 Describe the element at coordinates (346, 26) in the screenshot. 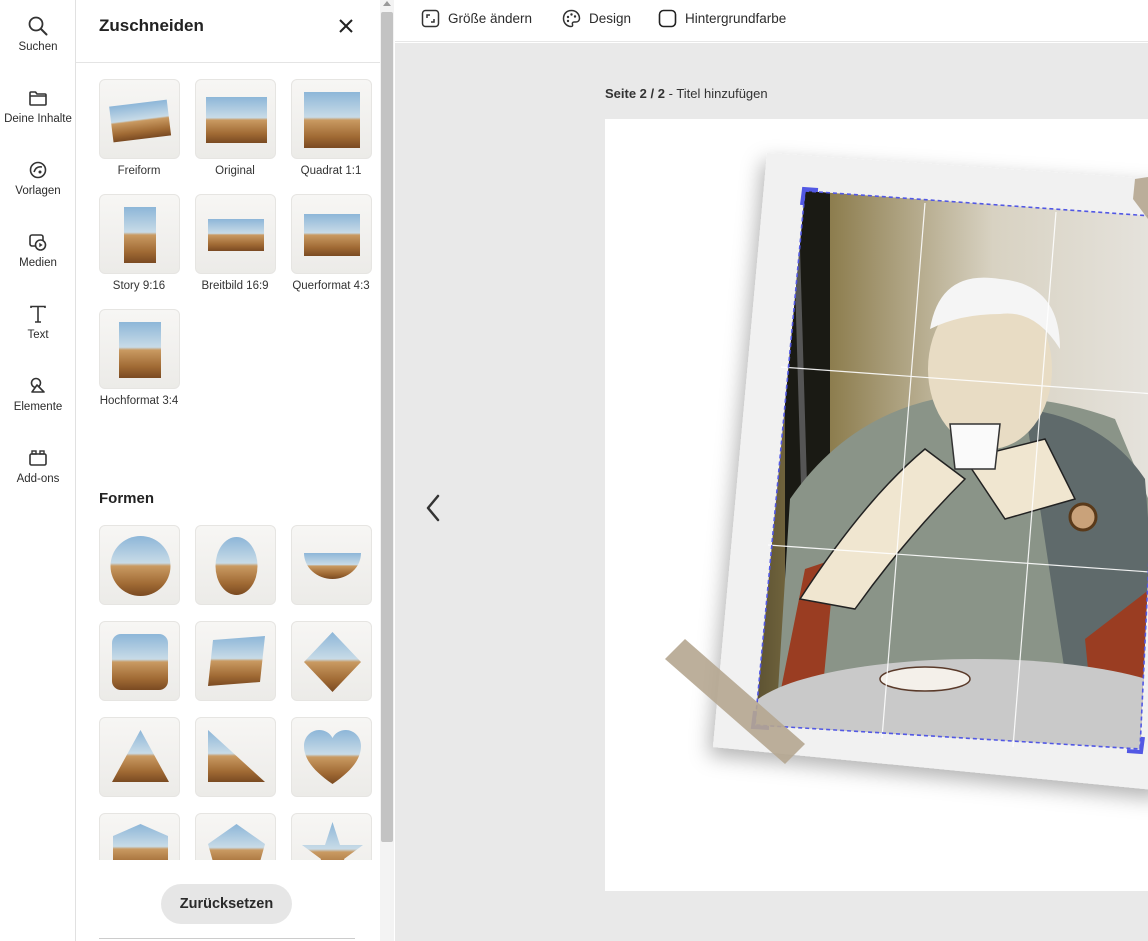

I see `close-icon` at that location.